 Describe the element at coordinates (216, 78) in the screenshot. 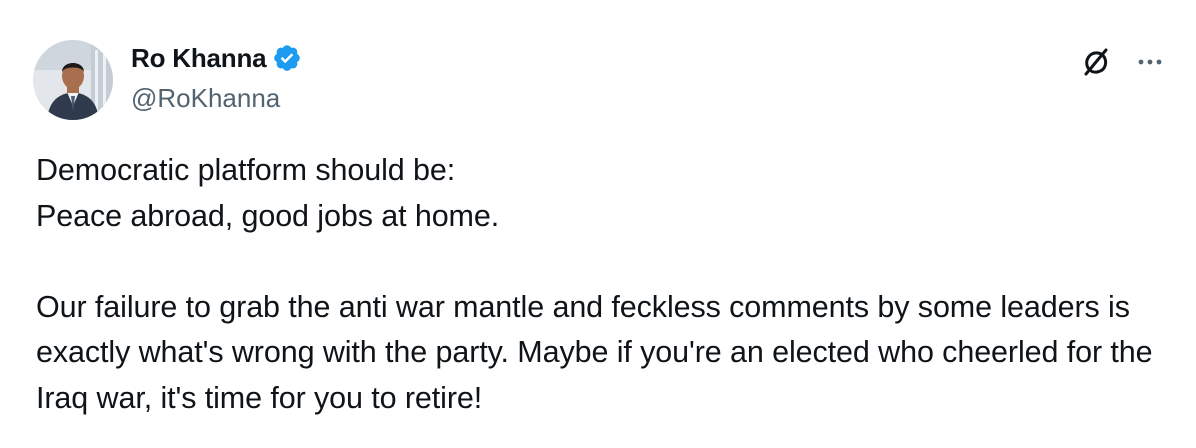

I see `author-block: Ro Khanna @RoKhanna` at that location.